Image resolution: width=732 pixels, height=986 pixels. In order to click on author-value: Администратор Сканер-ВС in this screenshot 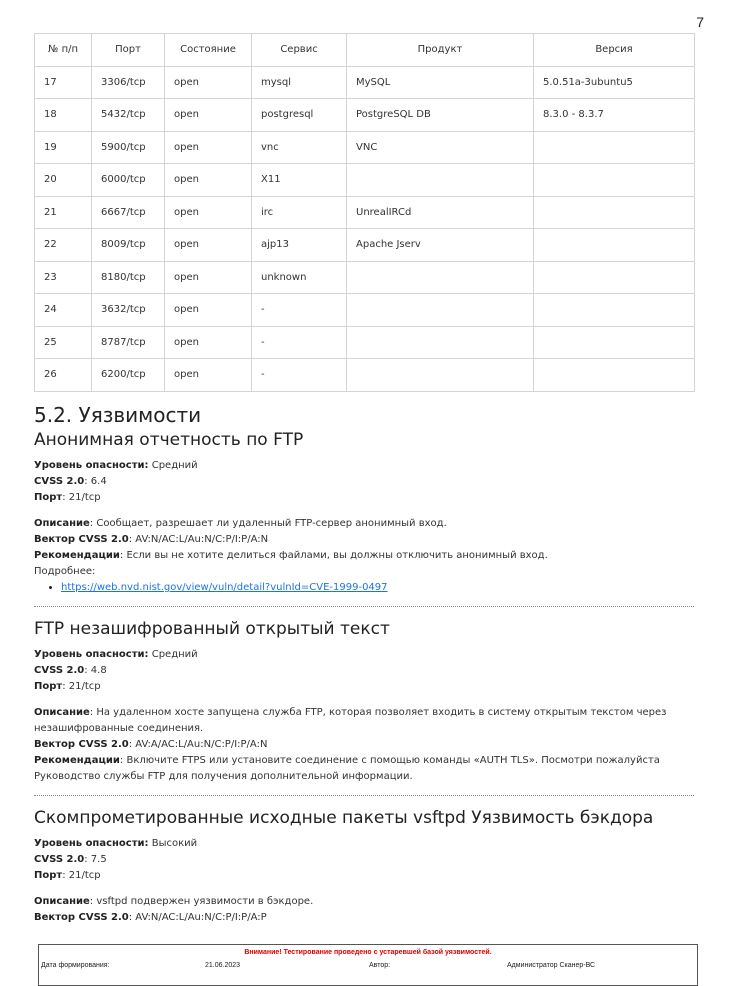, I will do `click(551, 965)`.